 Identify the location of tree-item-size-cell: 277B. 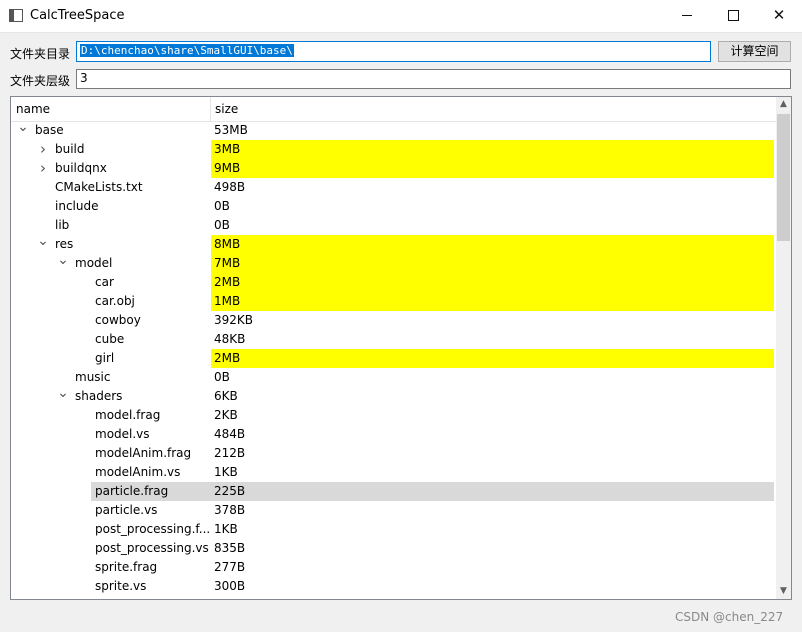
(492, 567).